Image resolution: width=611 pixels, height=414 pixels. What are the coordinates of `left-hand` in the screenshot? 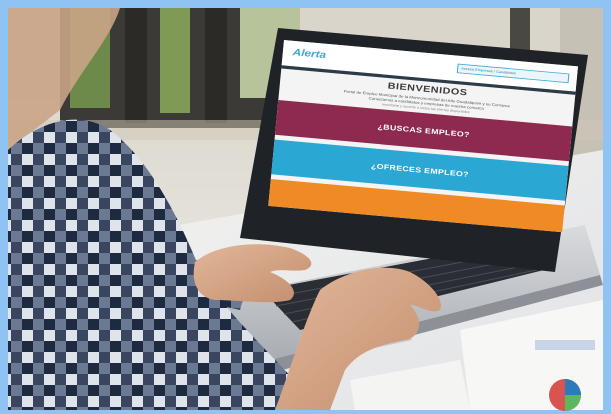 It's located at (252, 273).